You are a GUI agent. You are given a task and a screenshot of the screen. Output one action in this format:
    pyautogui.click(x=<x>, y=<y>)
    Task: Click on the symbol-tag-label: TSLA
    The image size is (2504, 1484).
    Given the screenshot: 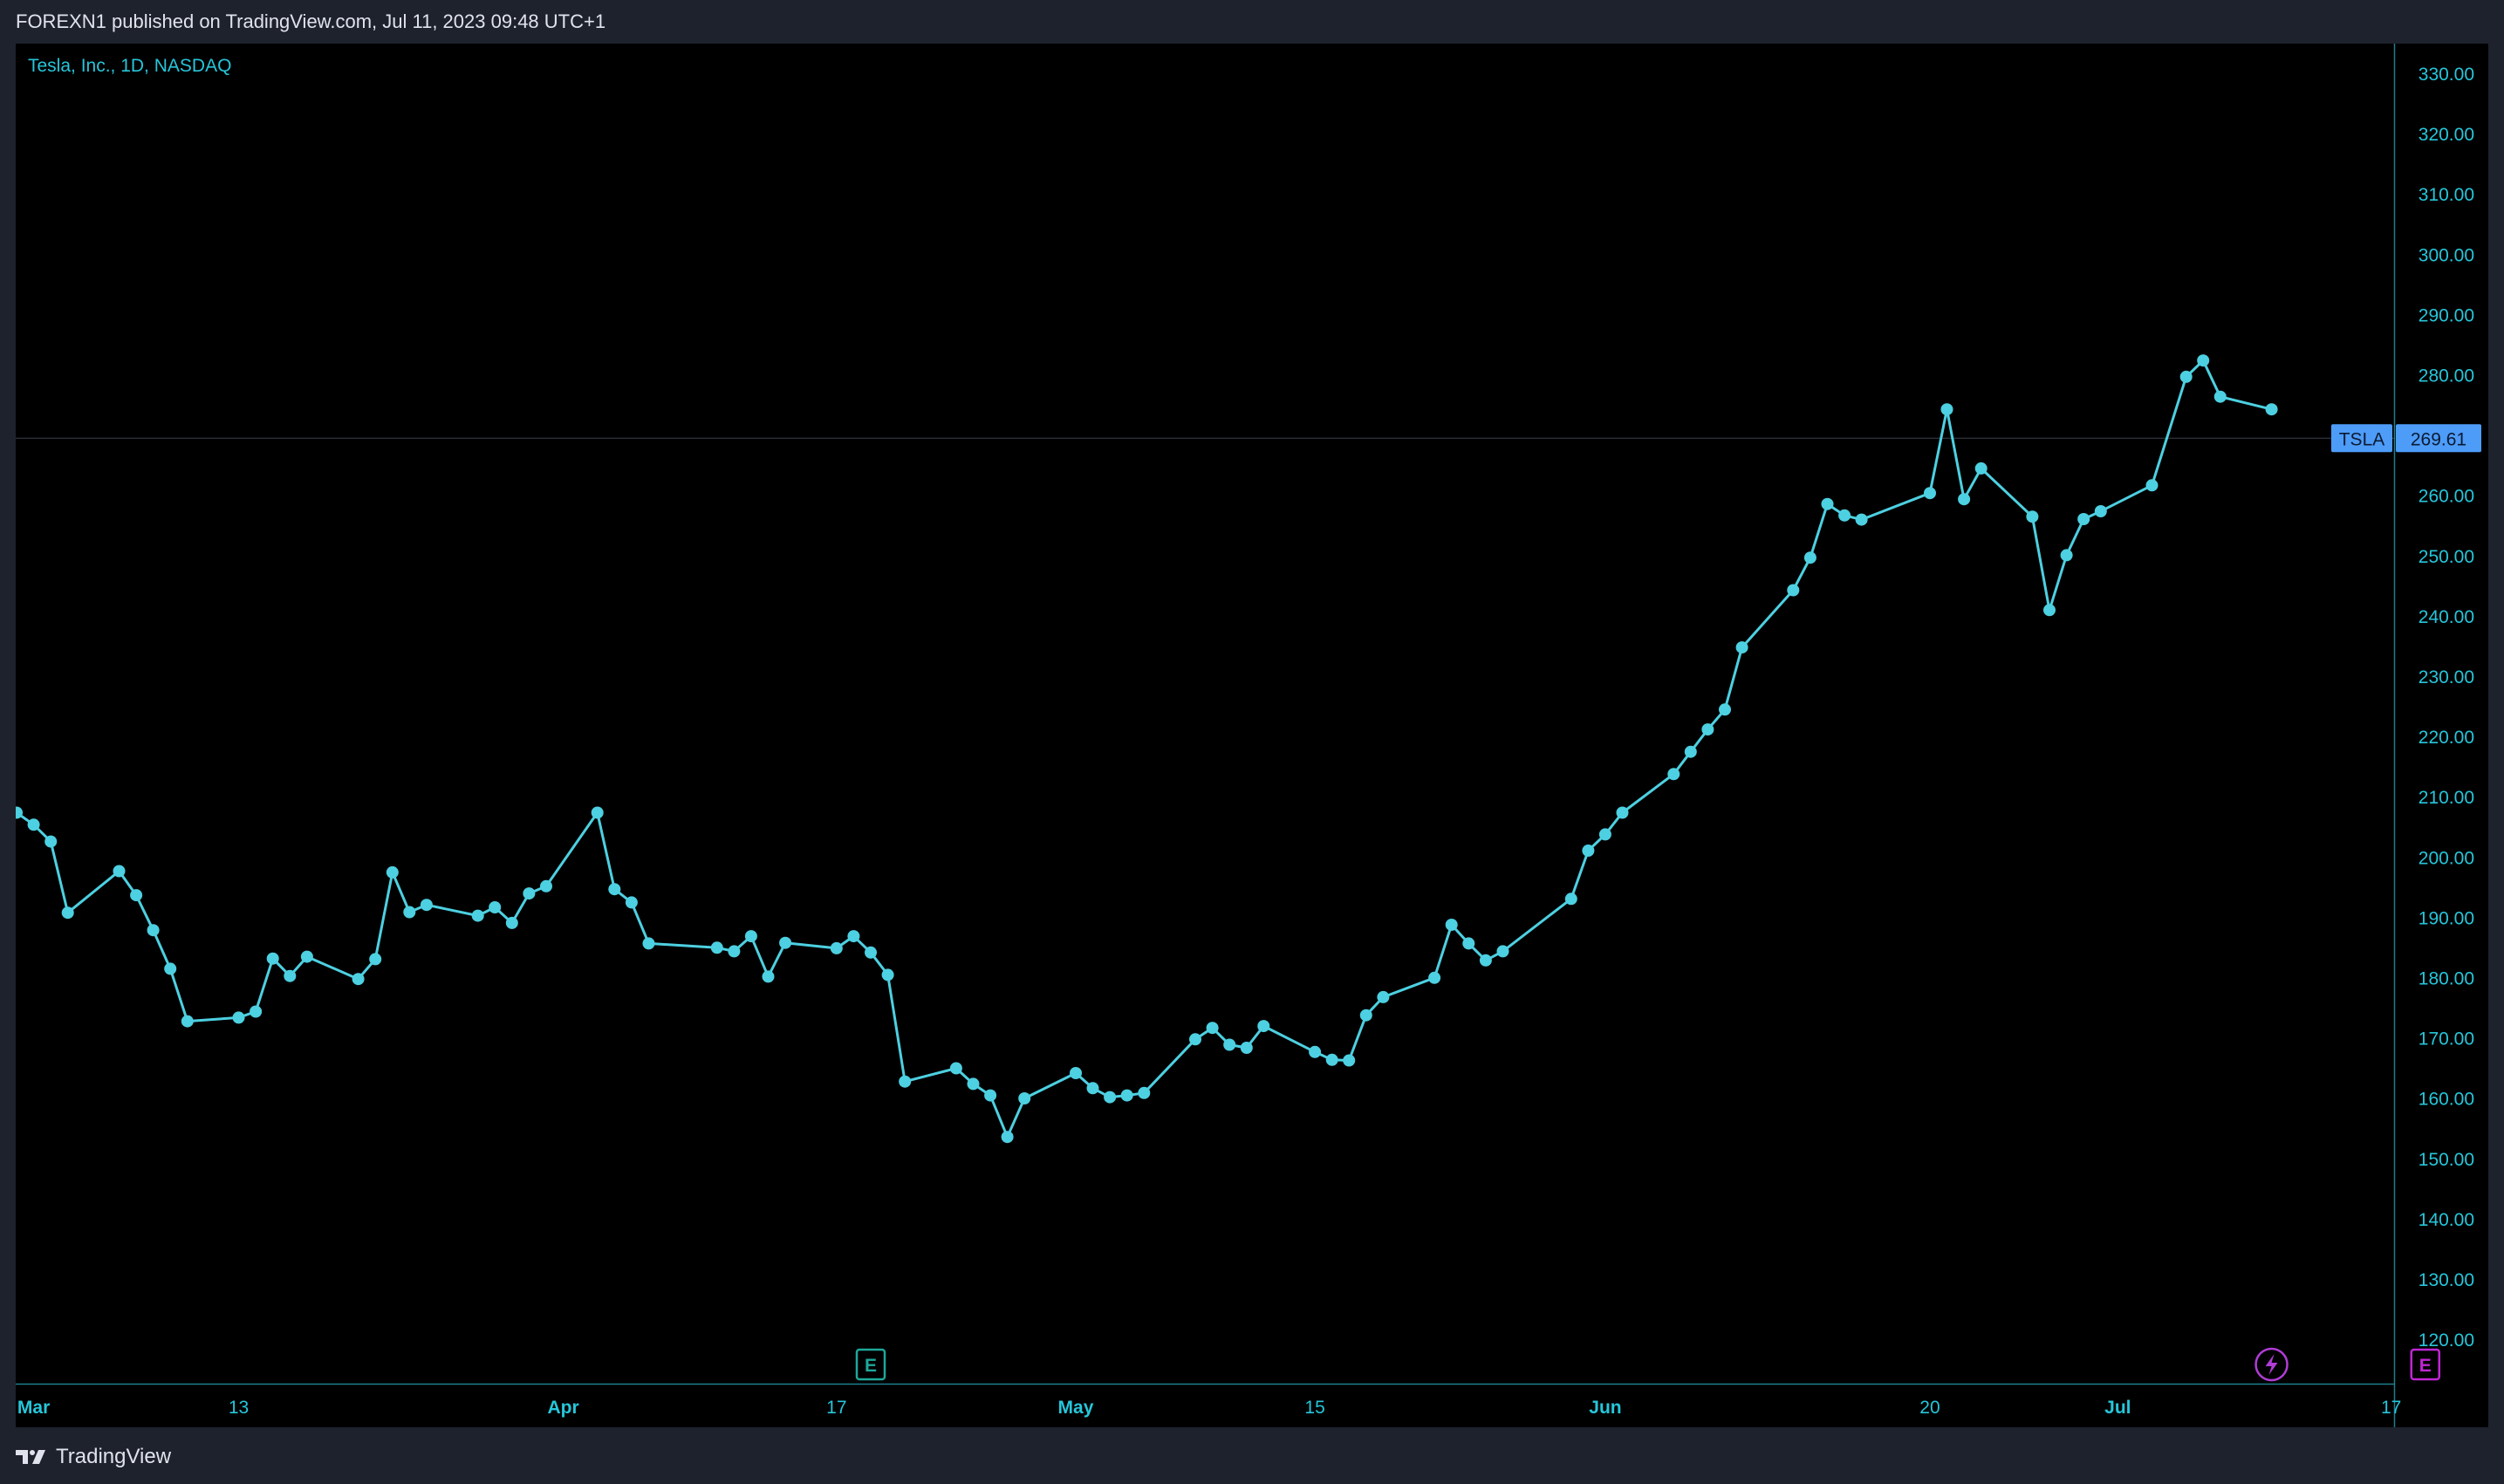 What is the action you would take?
    pyautogui.click(x=2362, y=439)
    